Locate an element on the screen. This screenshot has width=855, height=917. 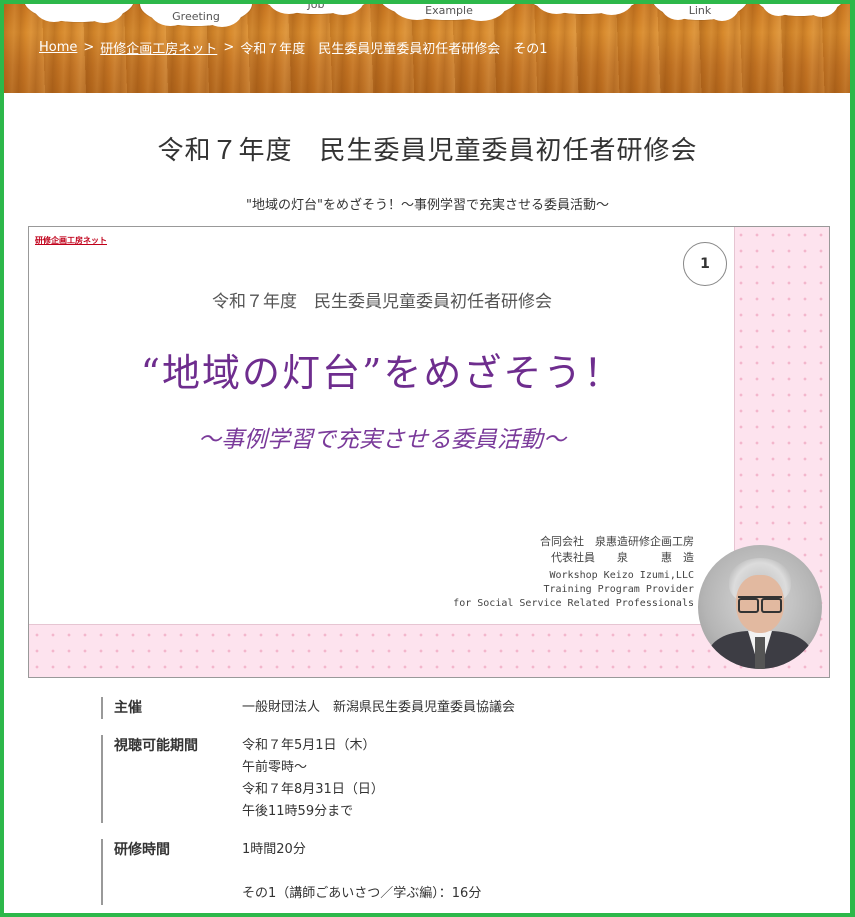
breadcrumb-home-link: Home is located at coordinates (58, 47).